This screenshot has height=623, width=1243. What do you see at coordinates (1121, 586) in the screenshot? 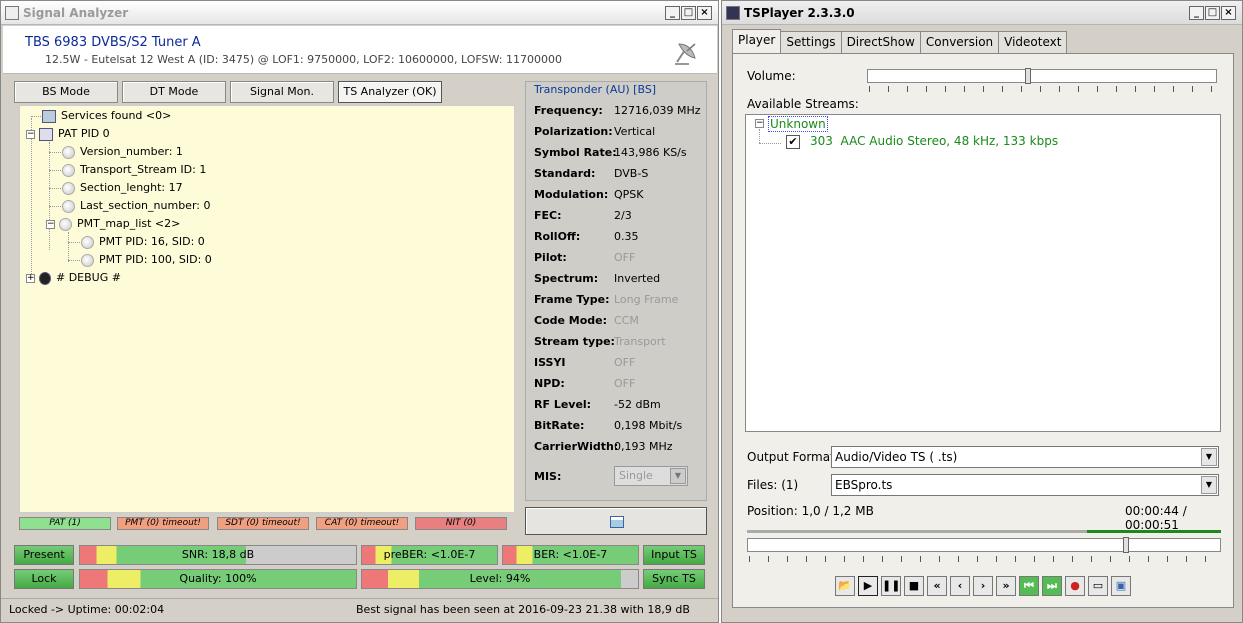
I see `fullscreen-icon: ▣` at bounding box center [1121, 586].